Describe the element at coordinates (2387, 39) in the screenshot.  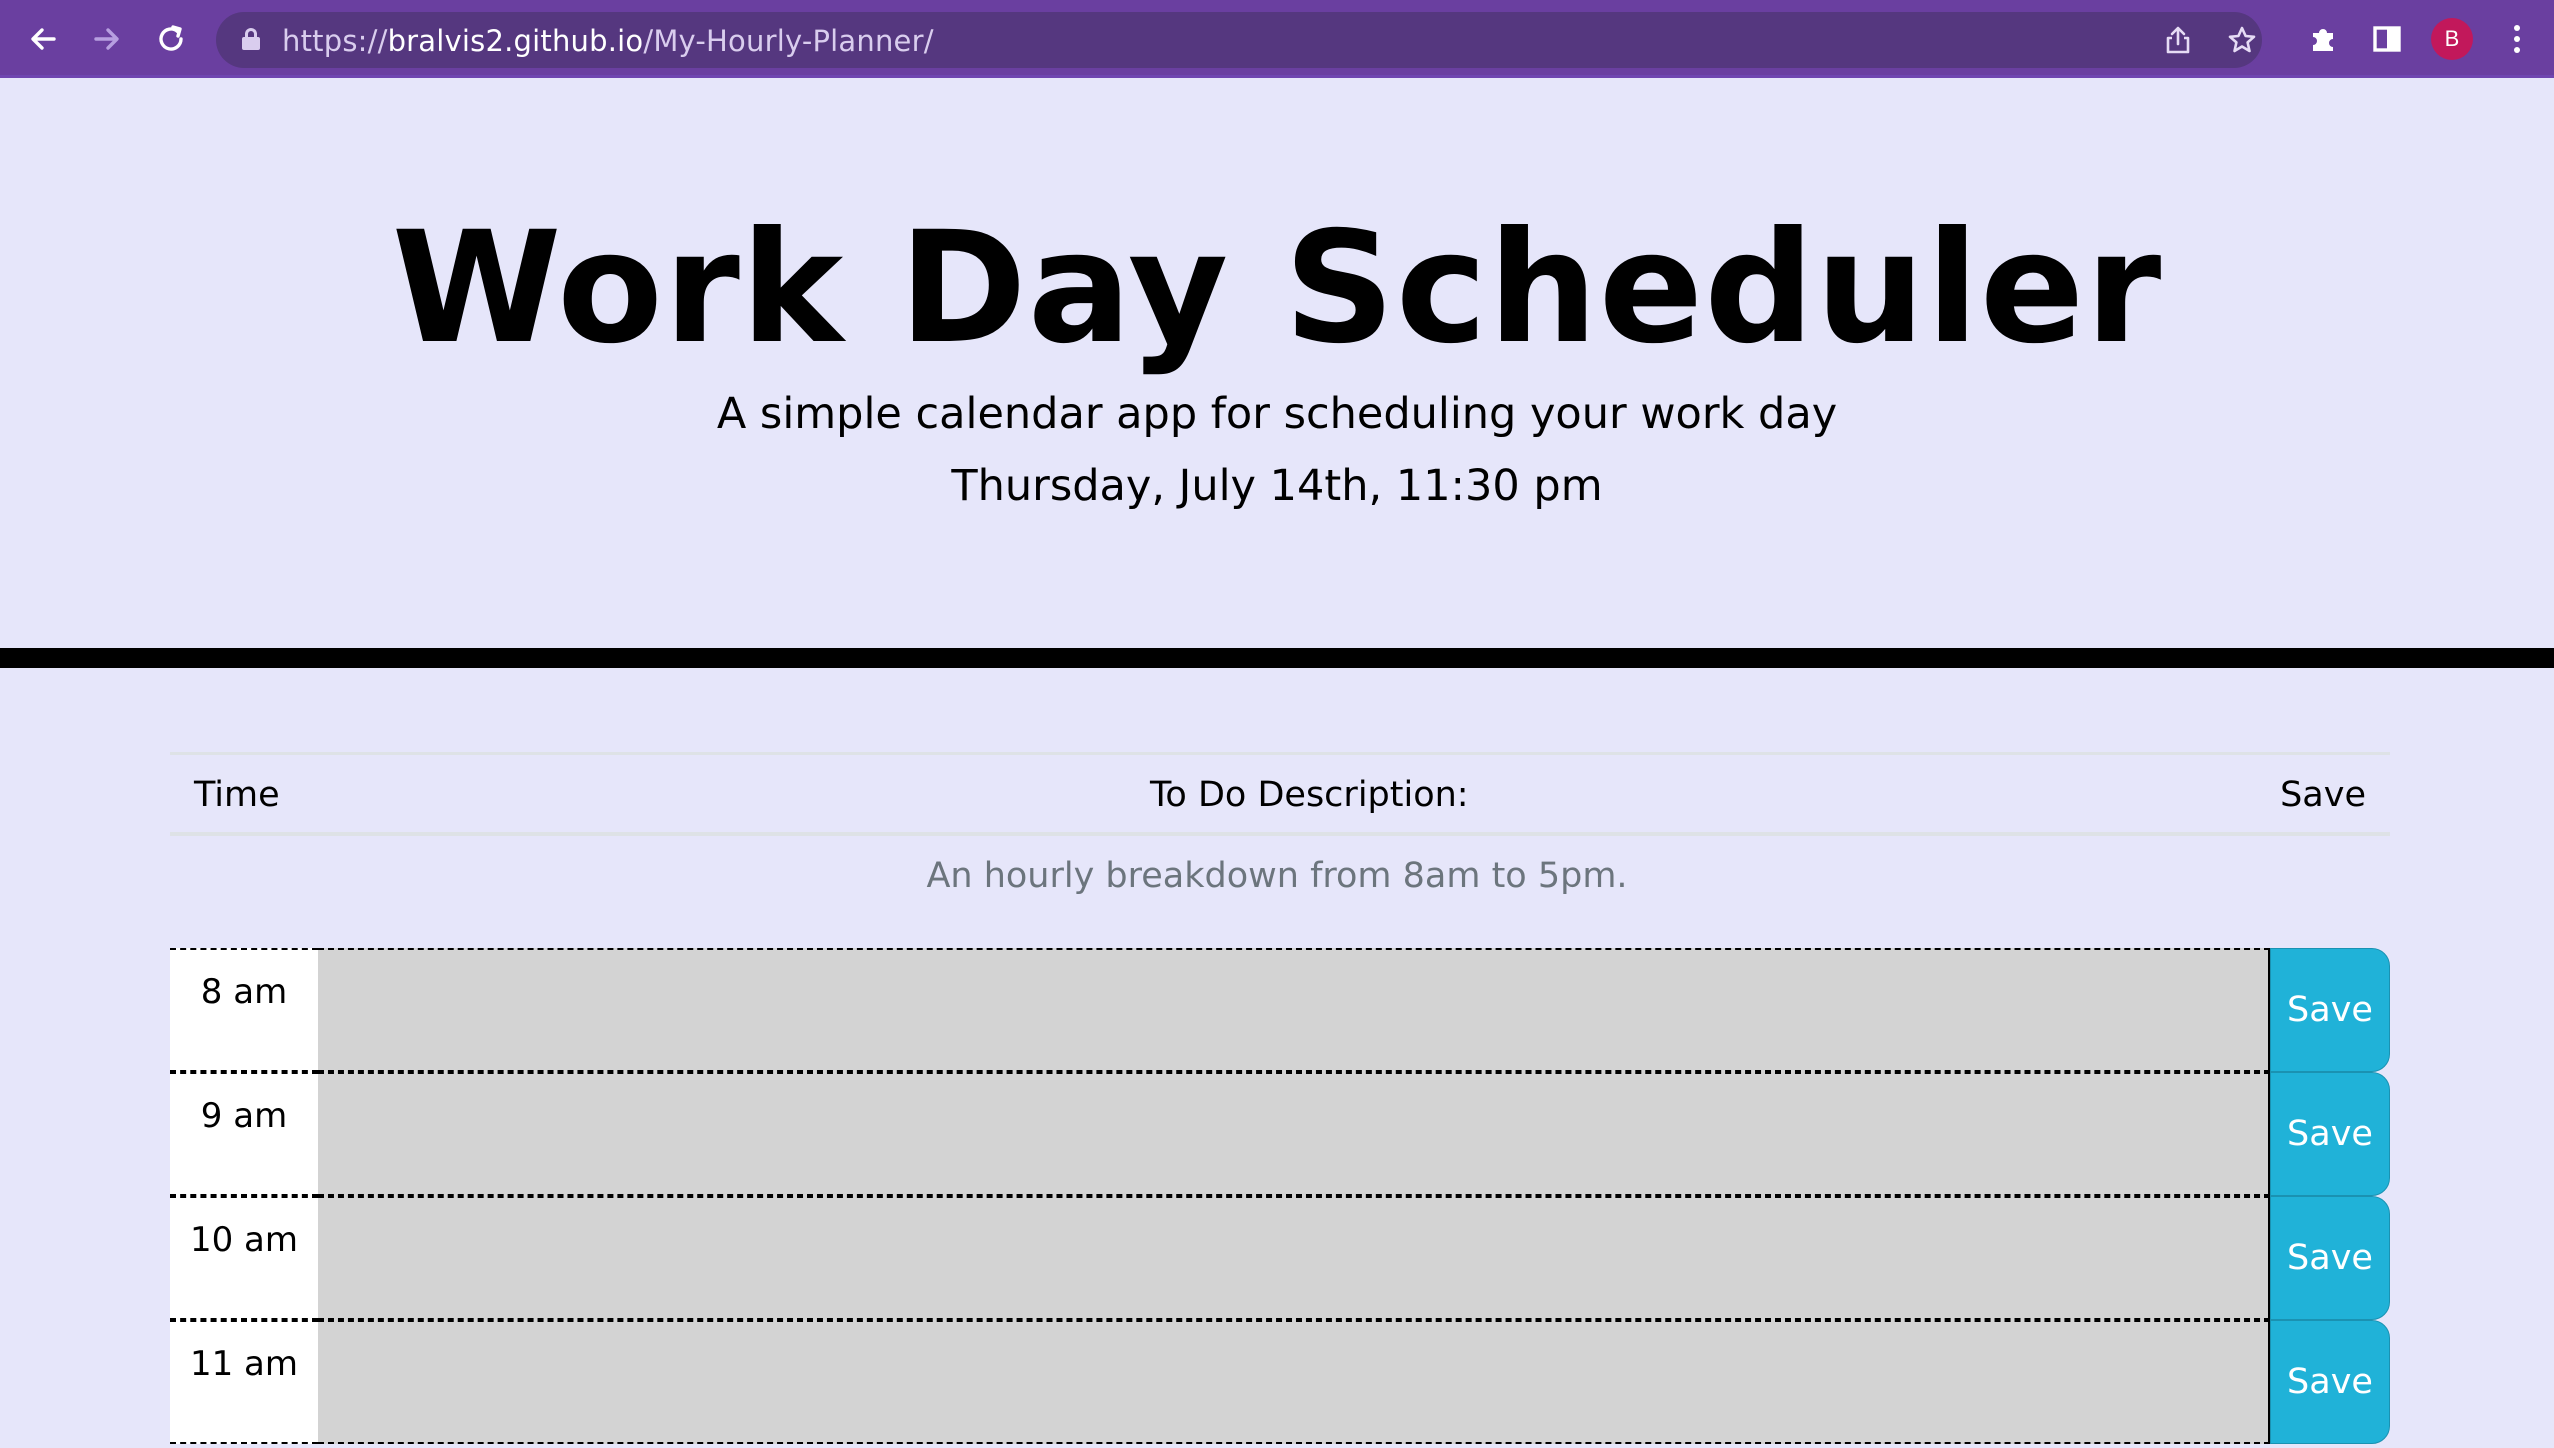
I see `side-panel-icon` at that location.